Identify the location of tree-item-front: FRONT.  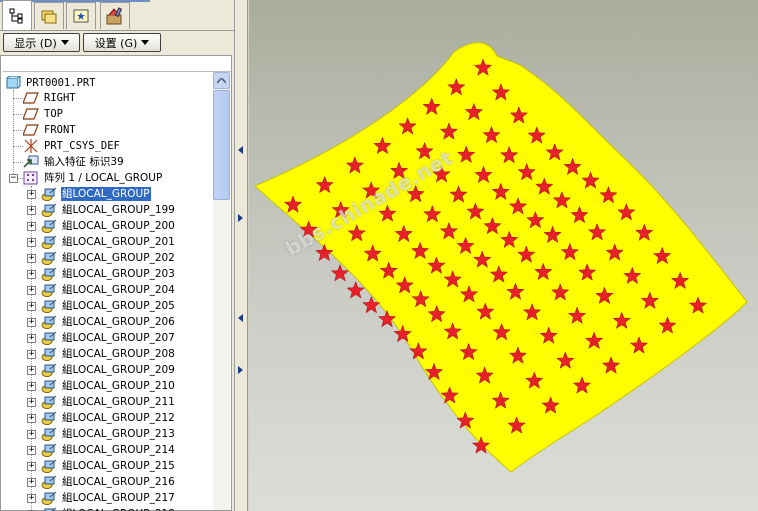
(50, 130).